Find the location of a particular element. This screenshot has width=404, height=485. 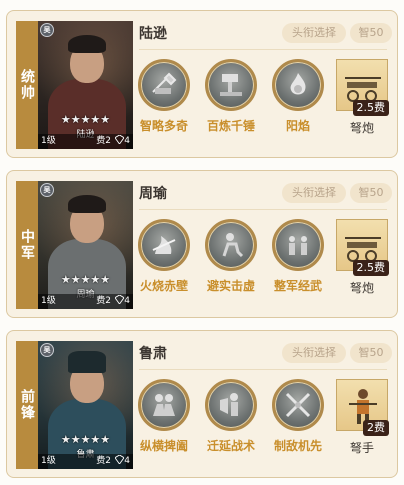

army-skill-icon is located at coordinates (298, 245).